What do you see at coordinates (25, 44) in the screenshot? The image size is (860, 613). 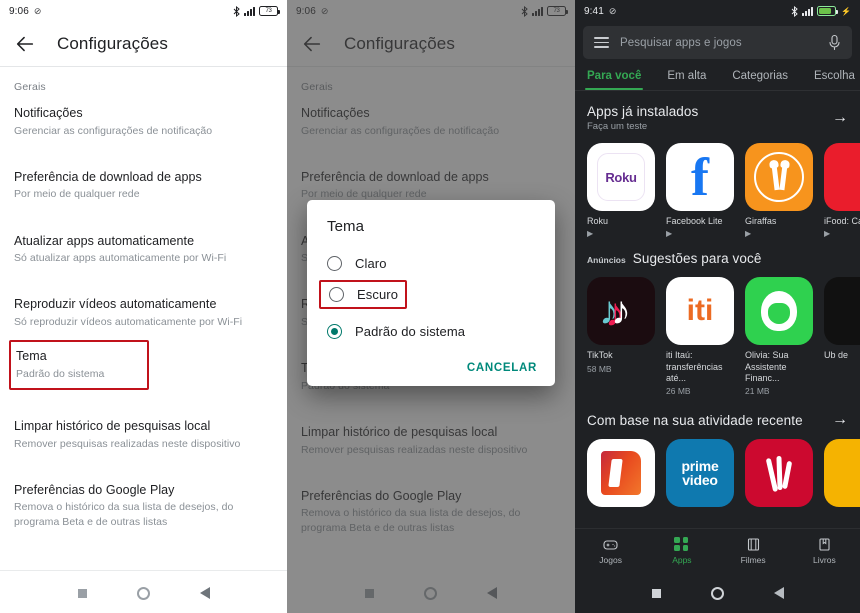 I see `back-arrow-icon` at bounding box center [25, 44].